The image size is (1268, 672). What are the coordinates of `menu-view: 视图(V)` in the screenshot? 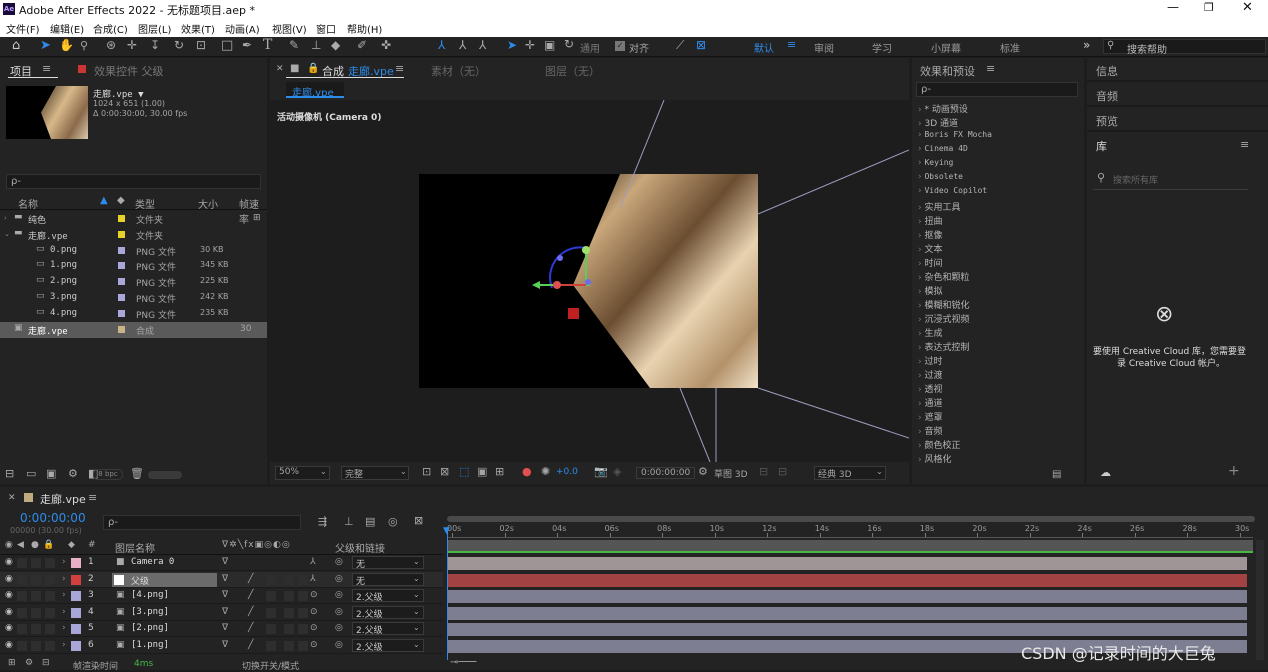 It's located at (289, 28).